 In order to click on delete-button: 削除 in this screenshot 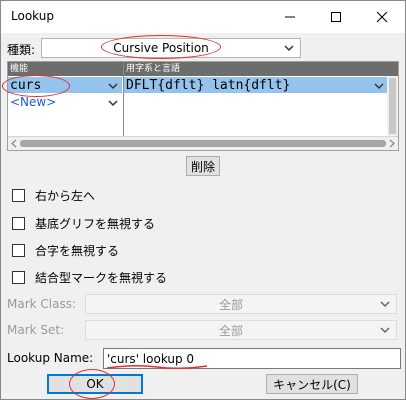, I will do `click(203, 166)`.